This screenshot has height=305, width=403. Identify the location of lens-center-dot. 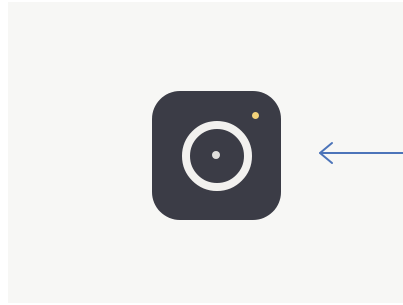
(216, 155).